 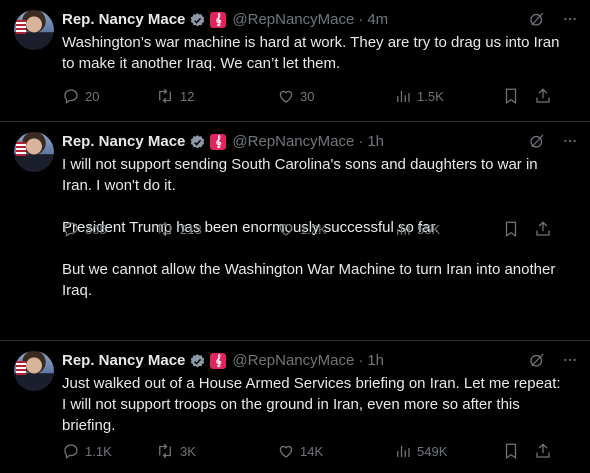 What do you see at coordinates (335, 229) in the screenshot?
I see `like-button: 1.2K` at bounding box center [335, 229].